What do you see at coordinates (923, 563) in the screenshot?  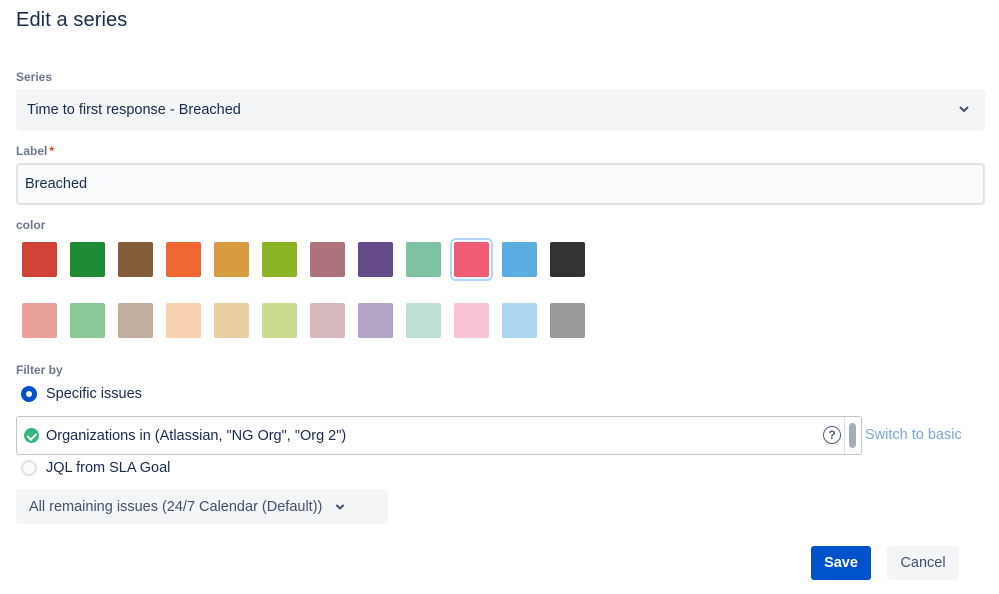 I see `cancel-button: Cancel` at bounding box center [923, 563].